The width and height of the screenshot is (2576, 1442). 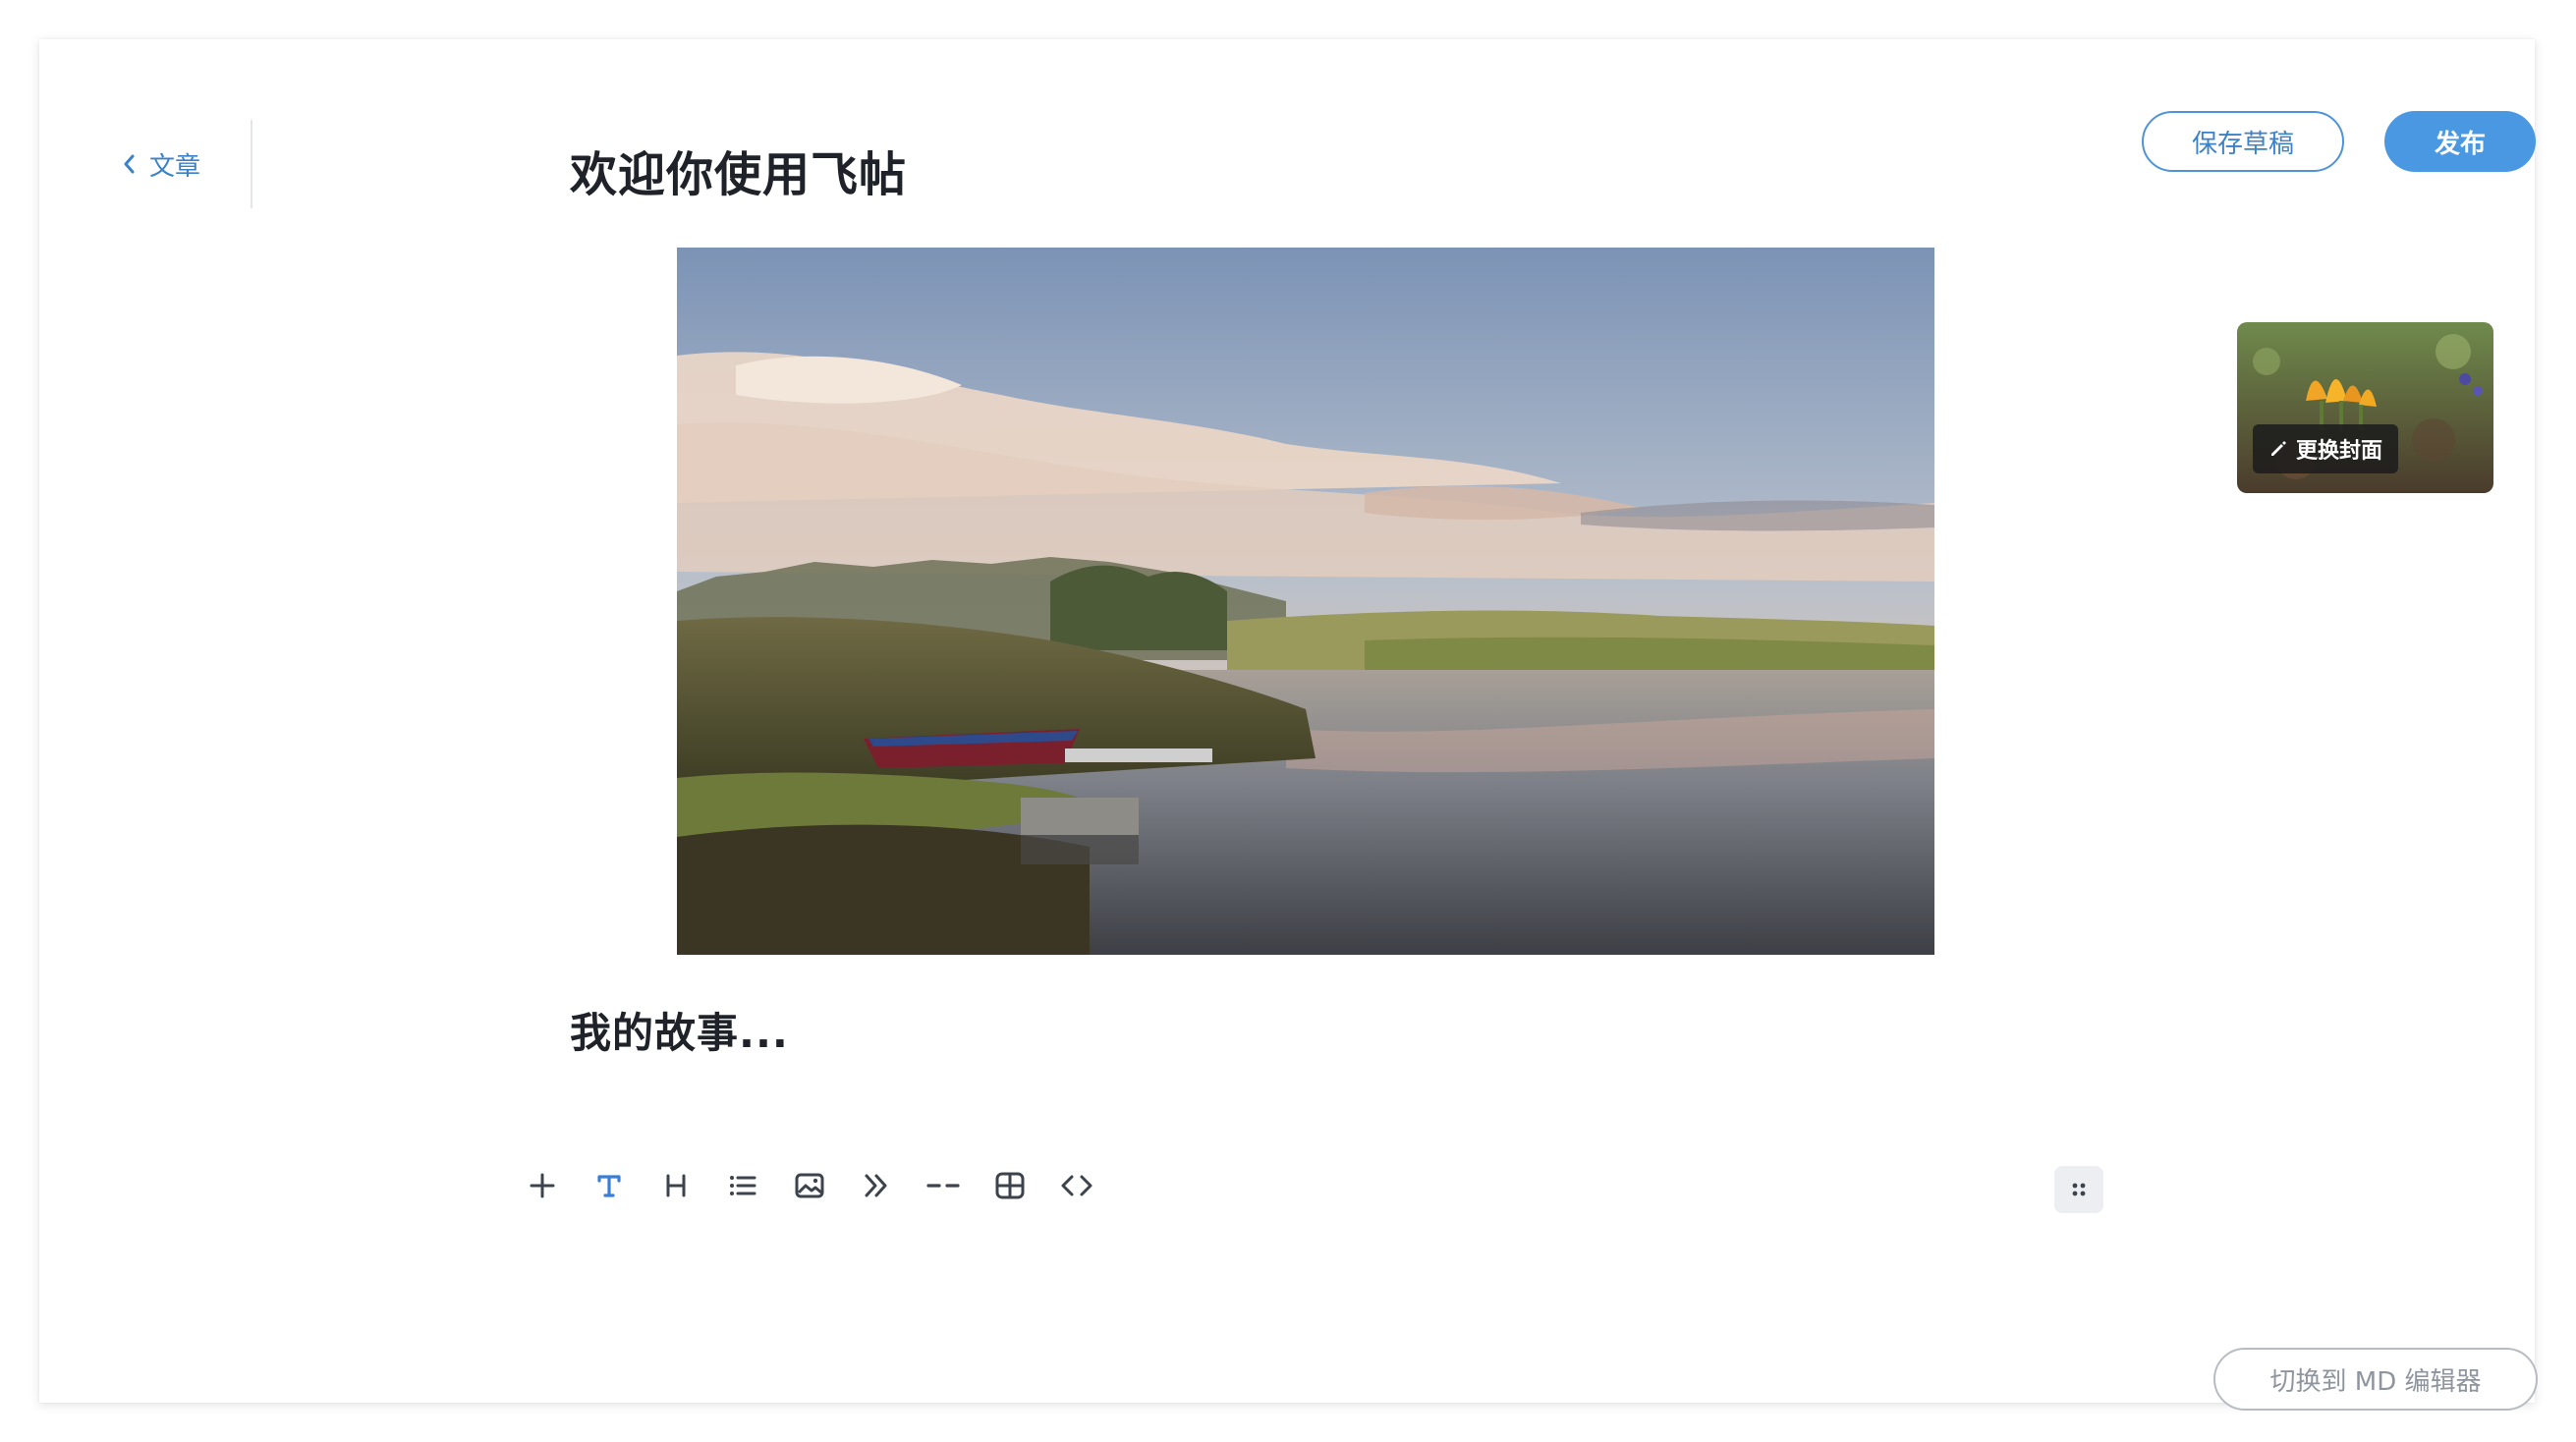 What do you see at coordinates (2243, 141) in the screenshot?
I see `save-draft-button: 保存草稿` at bounding box center [2243, 141].